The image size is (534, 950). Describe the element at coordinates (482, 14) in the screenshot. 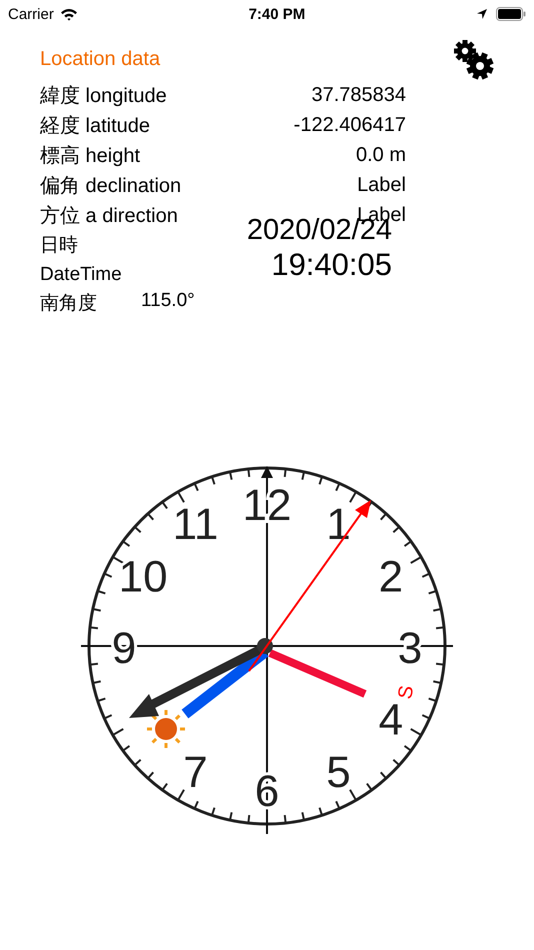

I see `location-arrow-icon` at that location.